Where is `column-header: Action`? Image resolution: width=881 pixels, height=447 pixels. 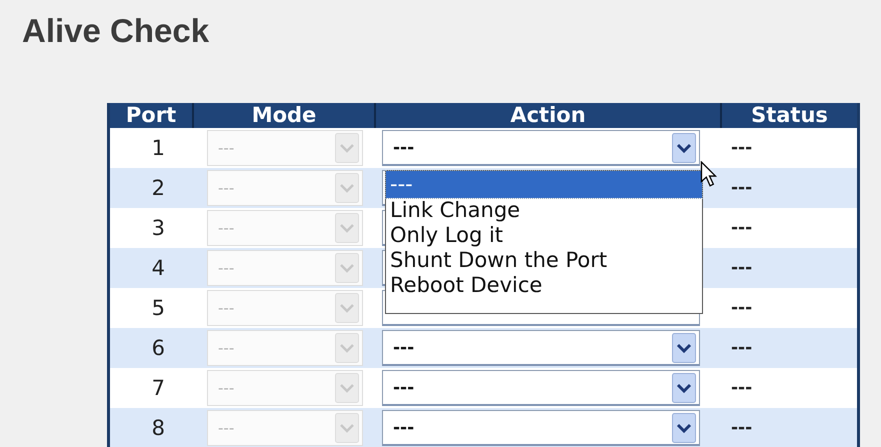
column-header: Action is located at coordinates (548, 115).